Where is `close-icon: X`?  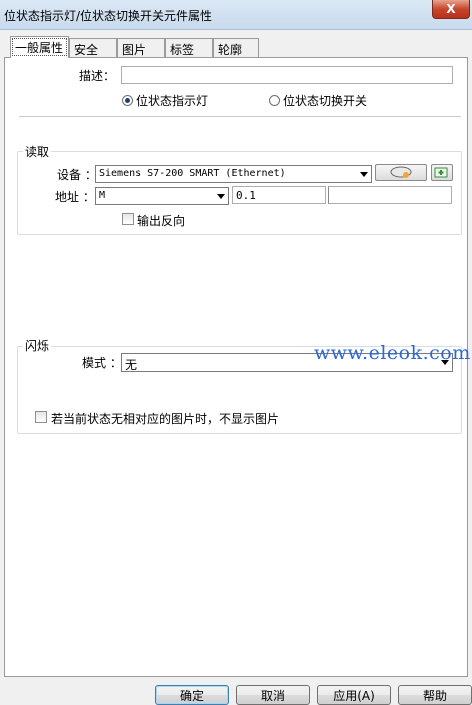 close-icon: X is located at coordinates (451, 9).